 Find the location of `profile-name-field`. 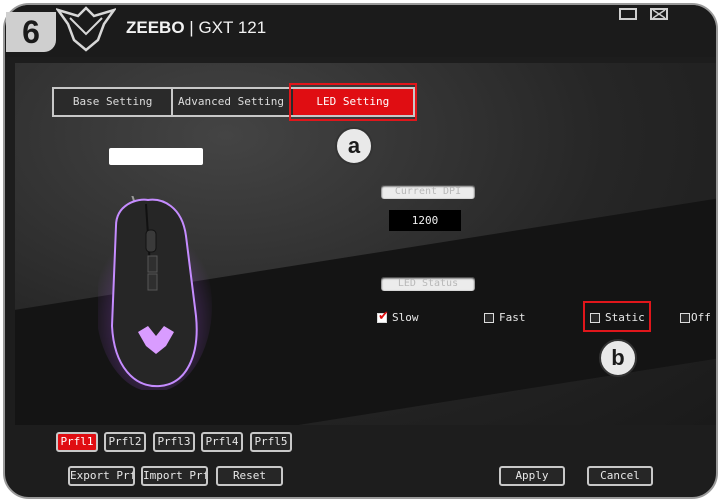

profile-name-field is located at coordinates (156, 156).